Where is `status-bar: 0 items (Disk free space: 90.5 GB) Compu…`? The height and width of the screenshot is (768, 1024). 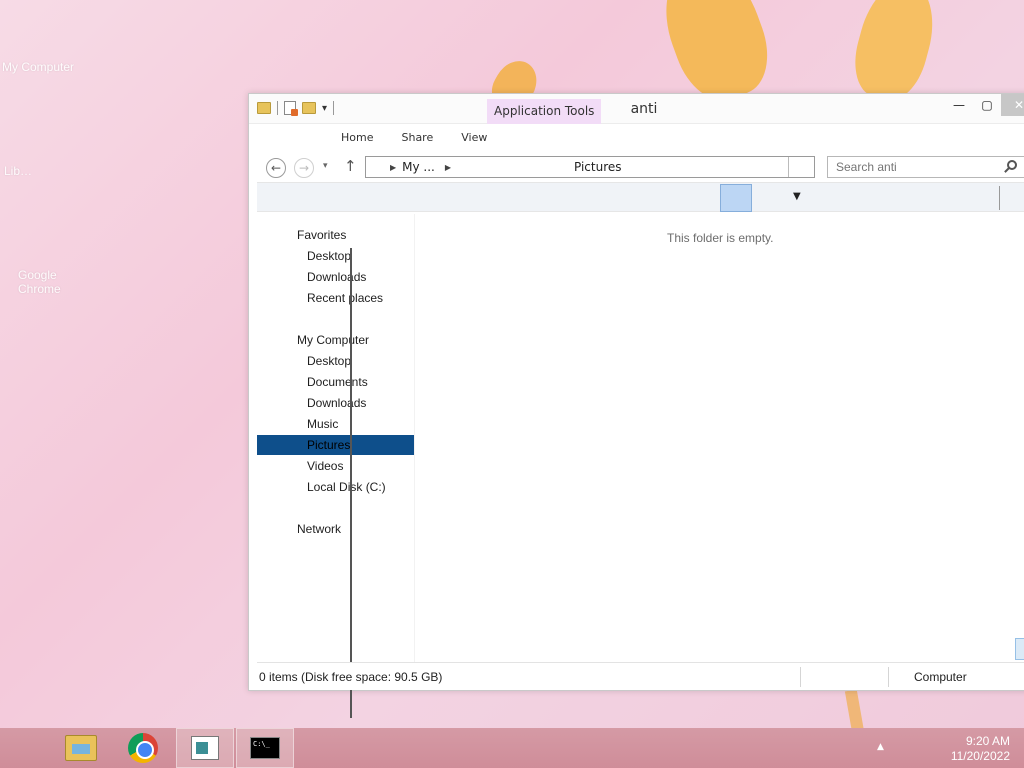
status-bar: 0 items (Disk free space: 90.5 GB) Compu… is located at coordinates (640, 676).